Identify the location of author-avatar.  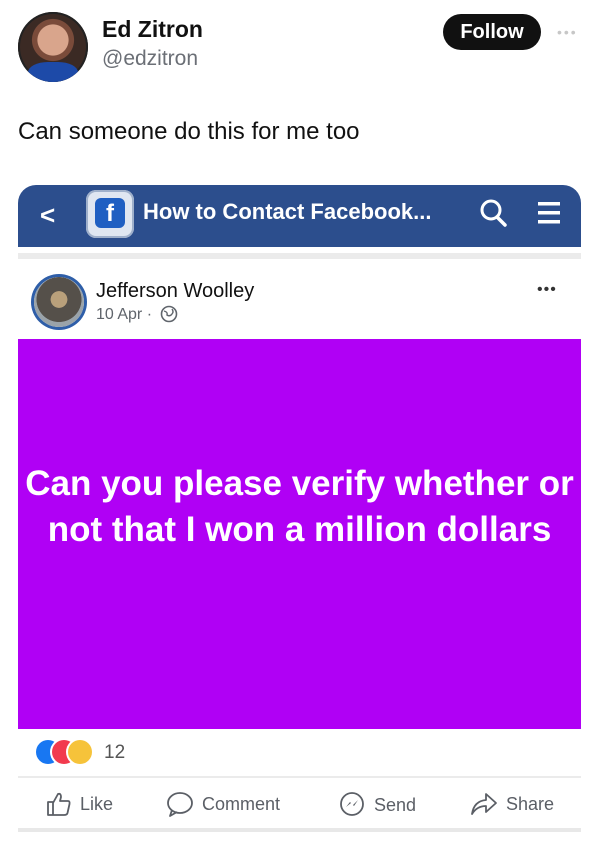
(53, 47).